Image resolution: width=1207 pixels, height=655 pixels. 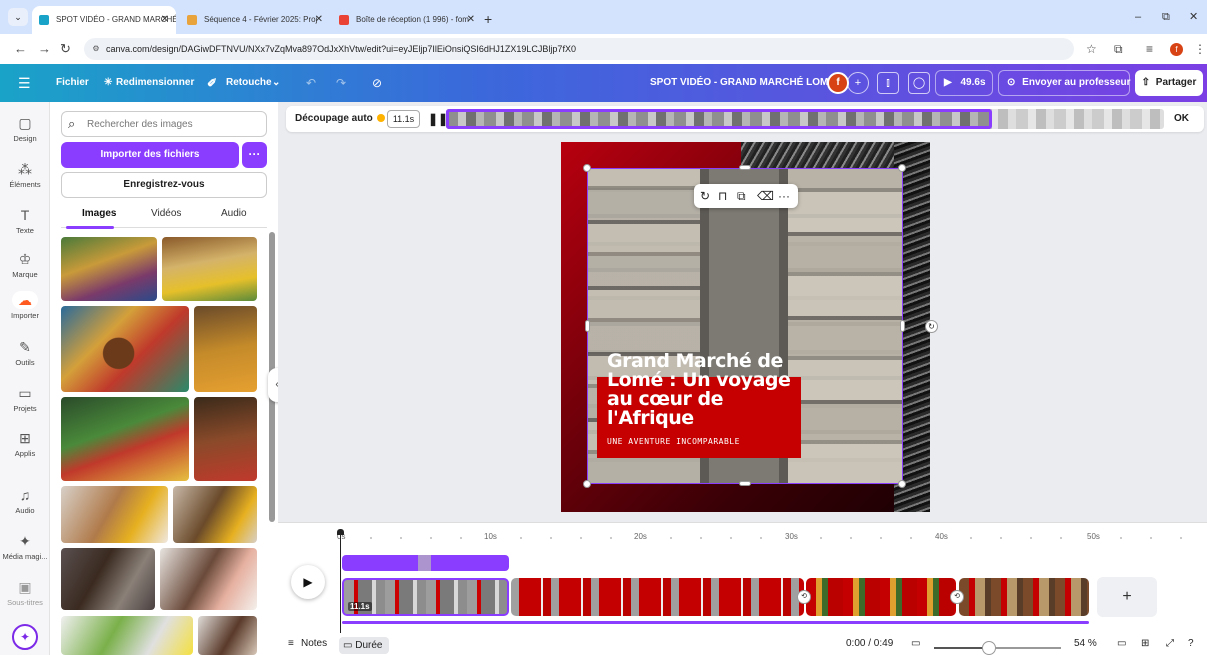 What do you see at coordinates (254, 155) in the screenshot?
I see `more-options-button: ···` at bounding box center [254, 155].